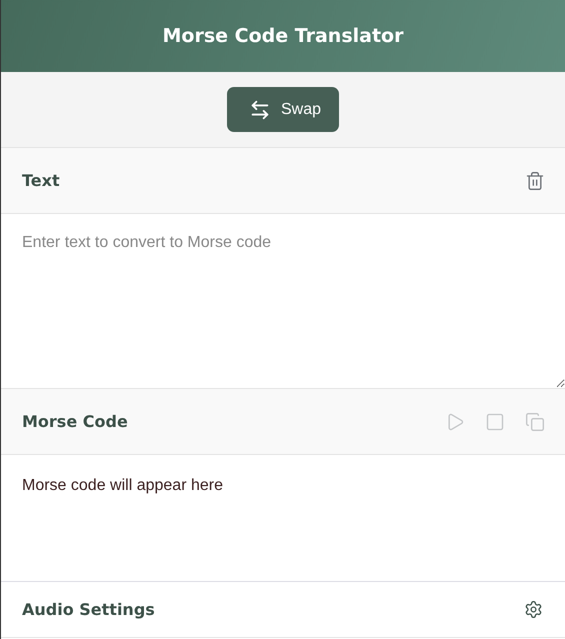 The image size is (565, 639). What do you see at coordinates (283, 610) in the screenshot?
I see `audio-settings-row: Audio Settings` at bounding box center [283, 610].